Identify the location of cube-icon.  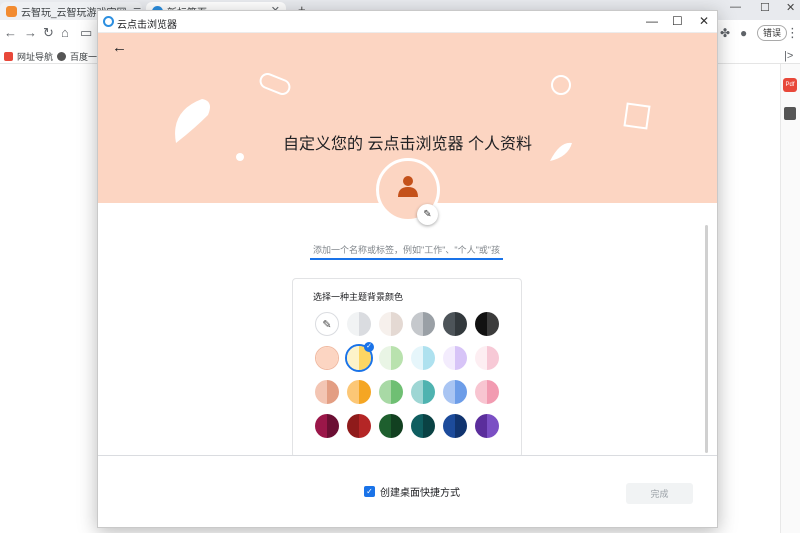
(790, 113).